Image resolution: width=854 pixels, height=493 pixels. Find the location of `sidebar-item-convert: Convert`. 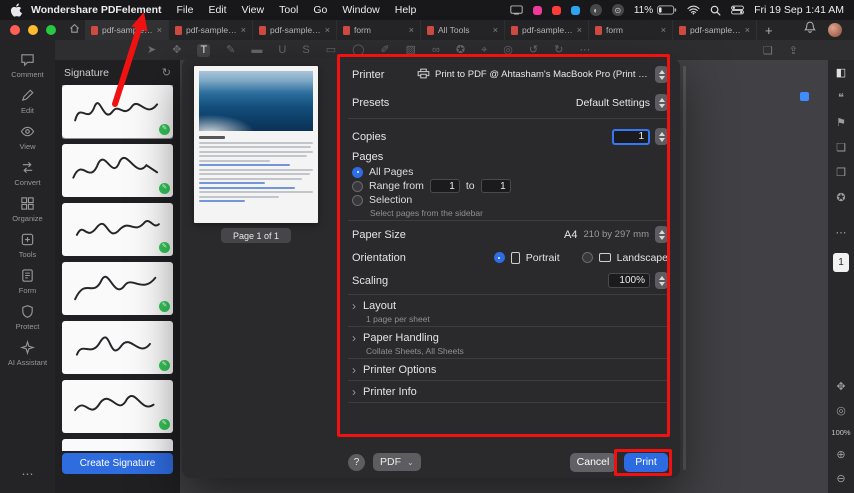

sidebar-item-convert: Convert is located at coordinates (27, 173).